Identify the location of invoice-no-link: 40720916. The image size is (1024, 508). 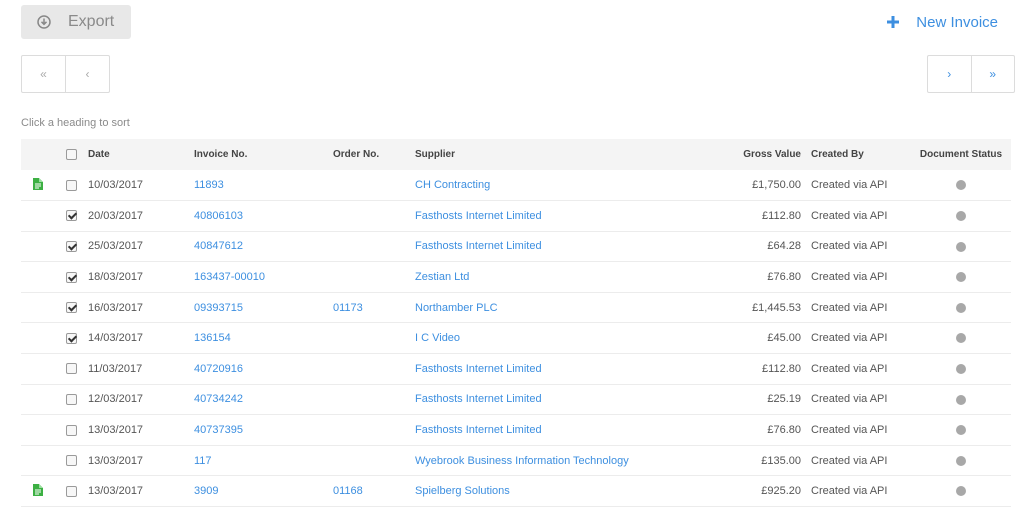
(263, 369).